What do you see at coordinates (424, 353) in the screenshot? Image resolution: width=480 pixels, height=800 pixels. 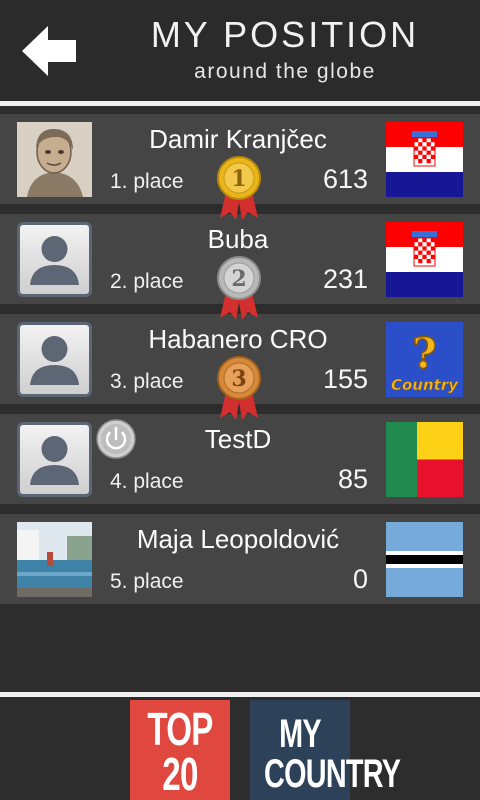 I see `unknown-flag-symbol: ?` at bounding box center [424, 353].